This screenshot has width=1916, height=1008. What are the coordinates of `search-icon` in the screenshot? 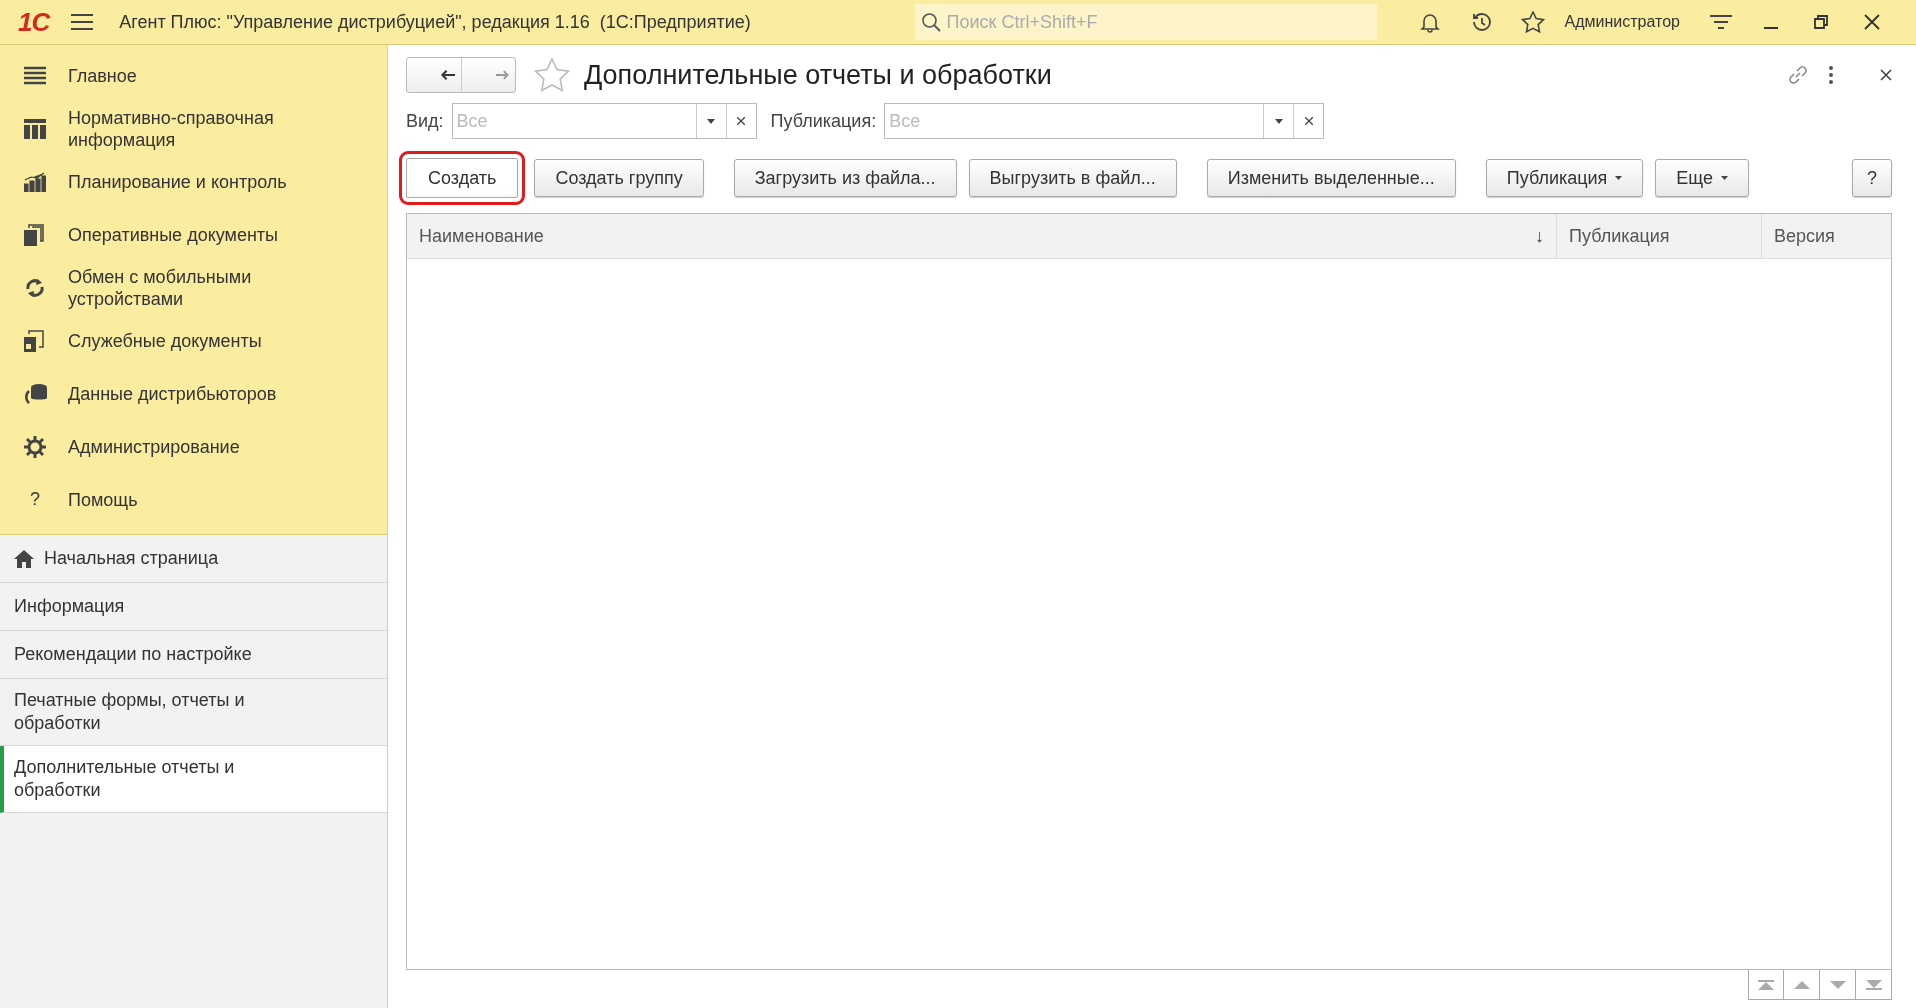 It's located at (930, 22).